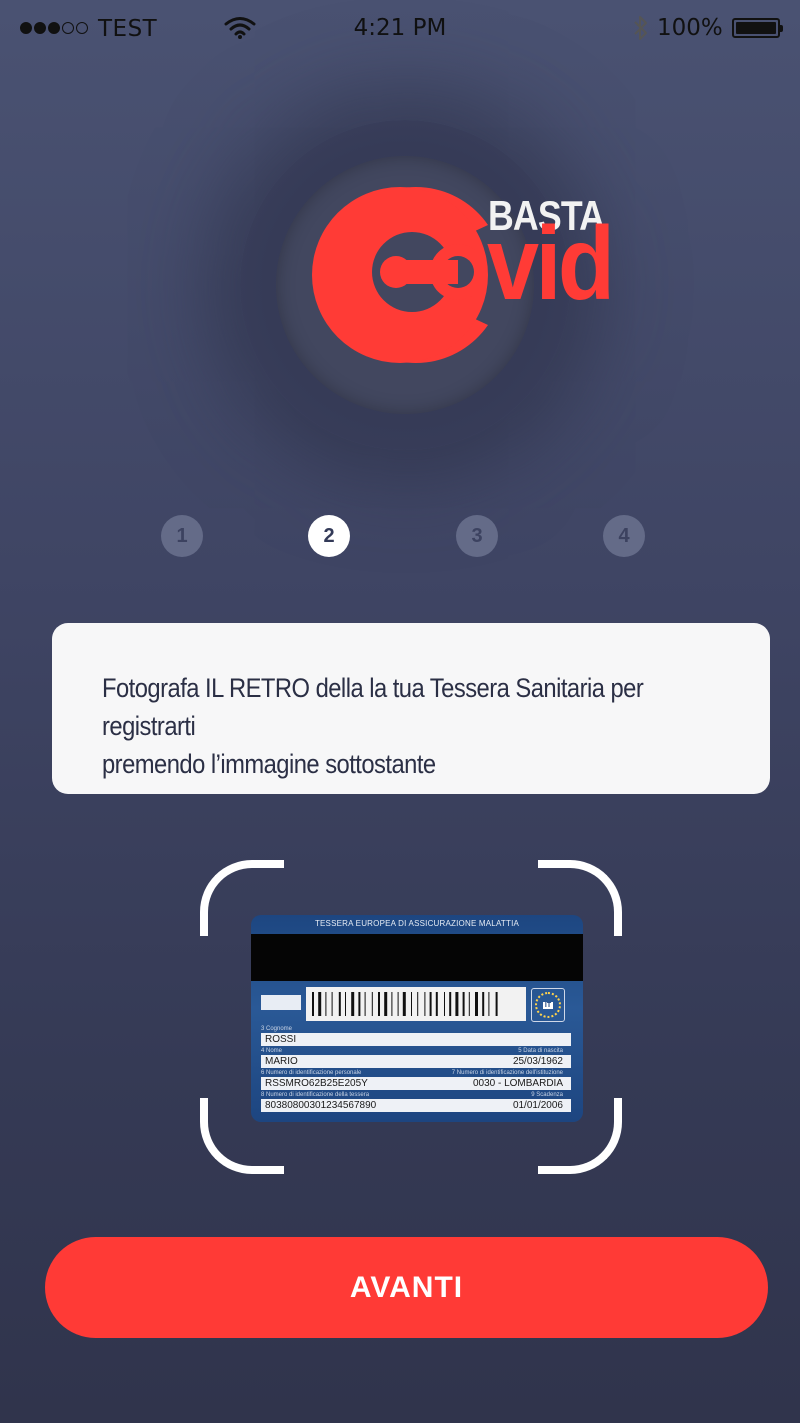  I want to click on expiry-value: 01/01/2006, so click(537, 1105).